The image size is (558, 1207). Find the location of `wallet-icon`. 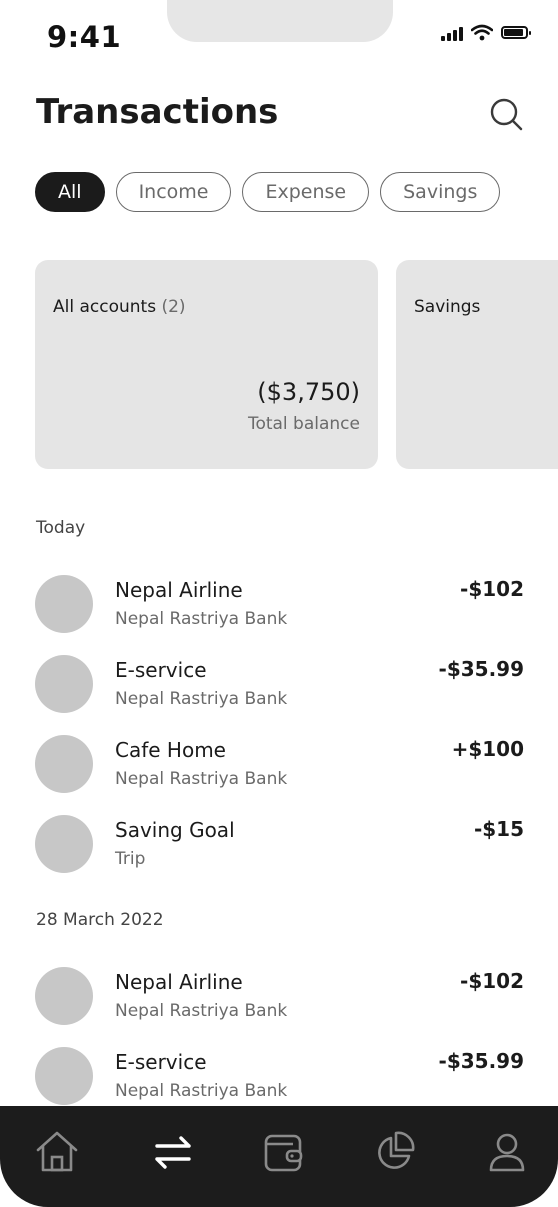

wallet-icon is located at coordinates (283, 1153).